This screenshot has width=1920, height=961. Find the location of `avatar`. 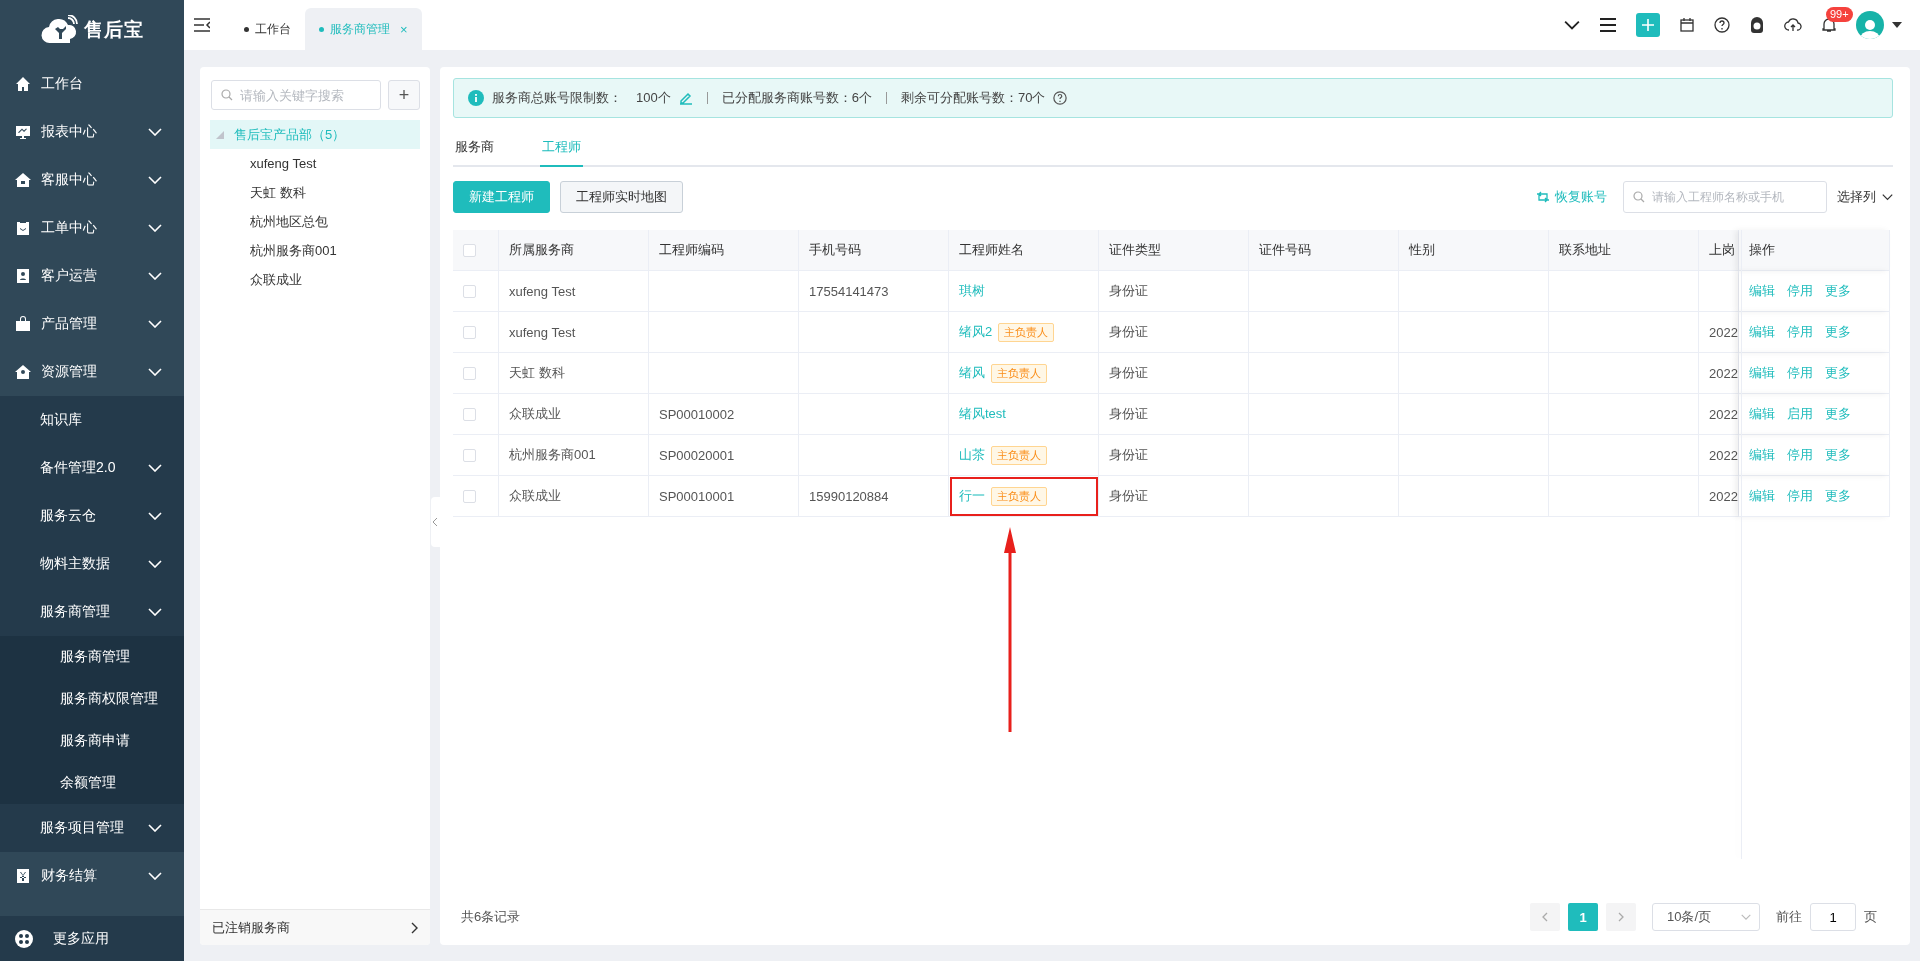

avatar is located at coordinates (1870, 25).